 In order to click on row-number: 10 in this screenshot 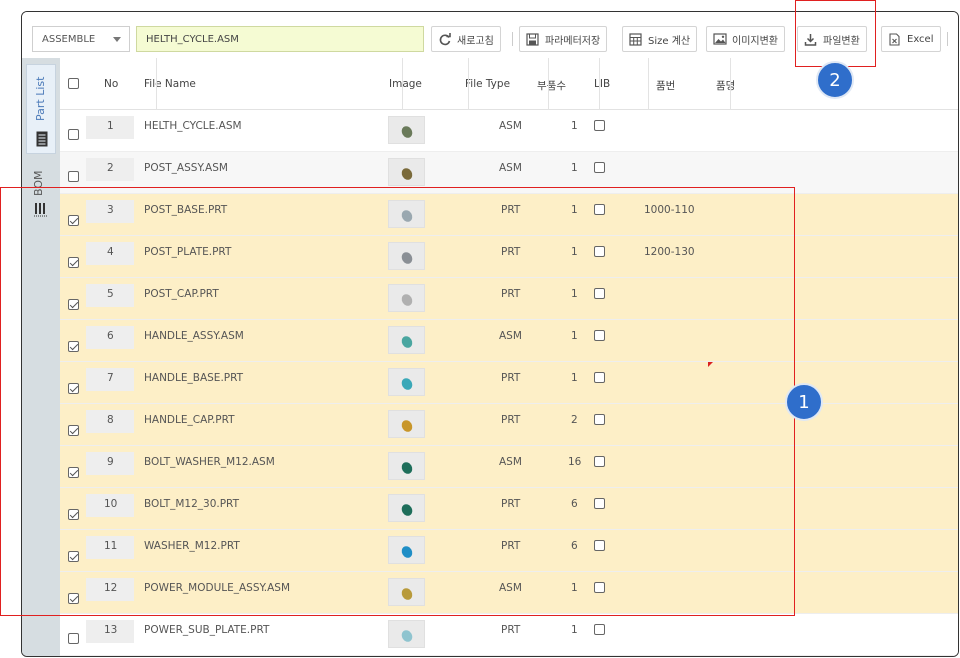, I will do `click(111, 504)`.